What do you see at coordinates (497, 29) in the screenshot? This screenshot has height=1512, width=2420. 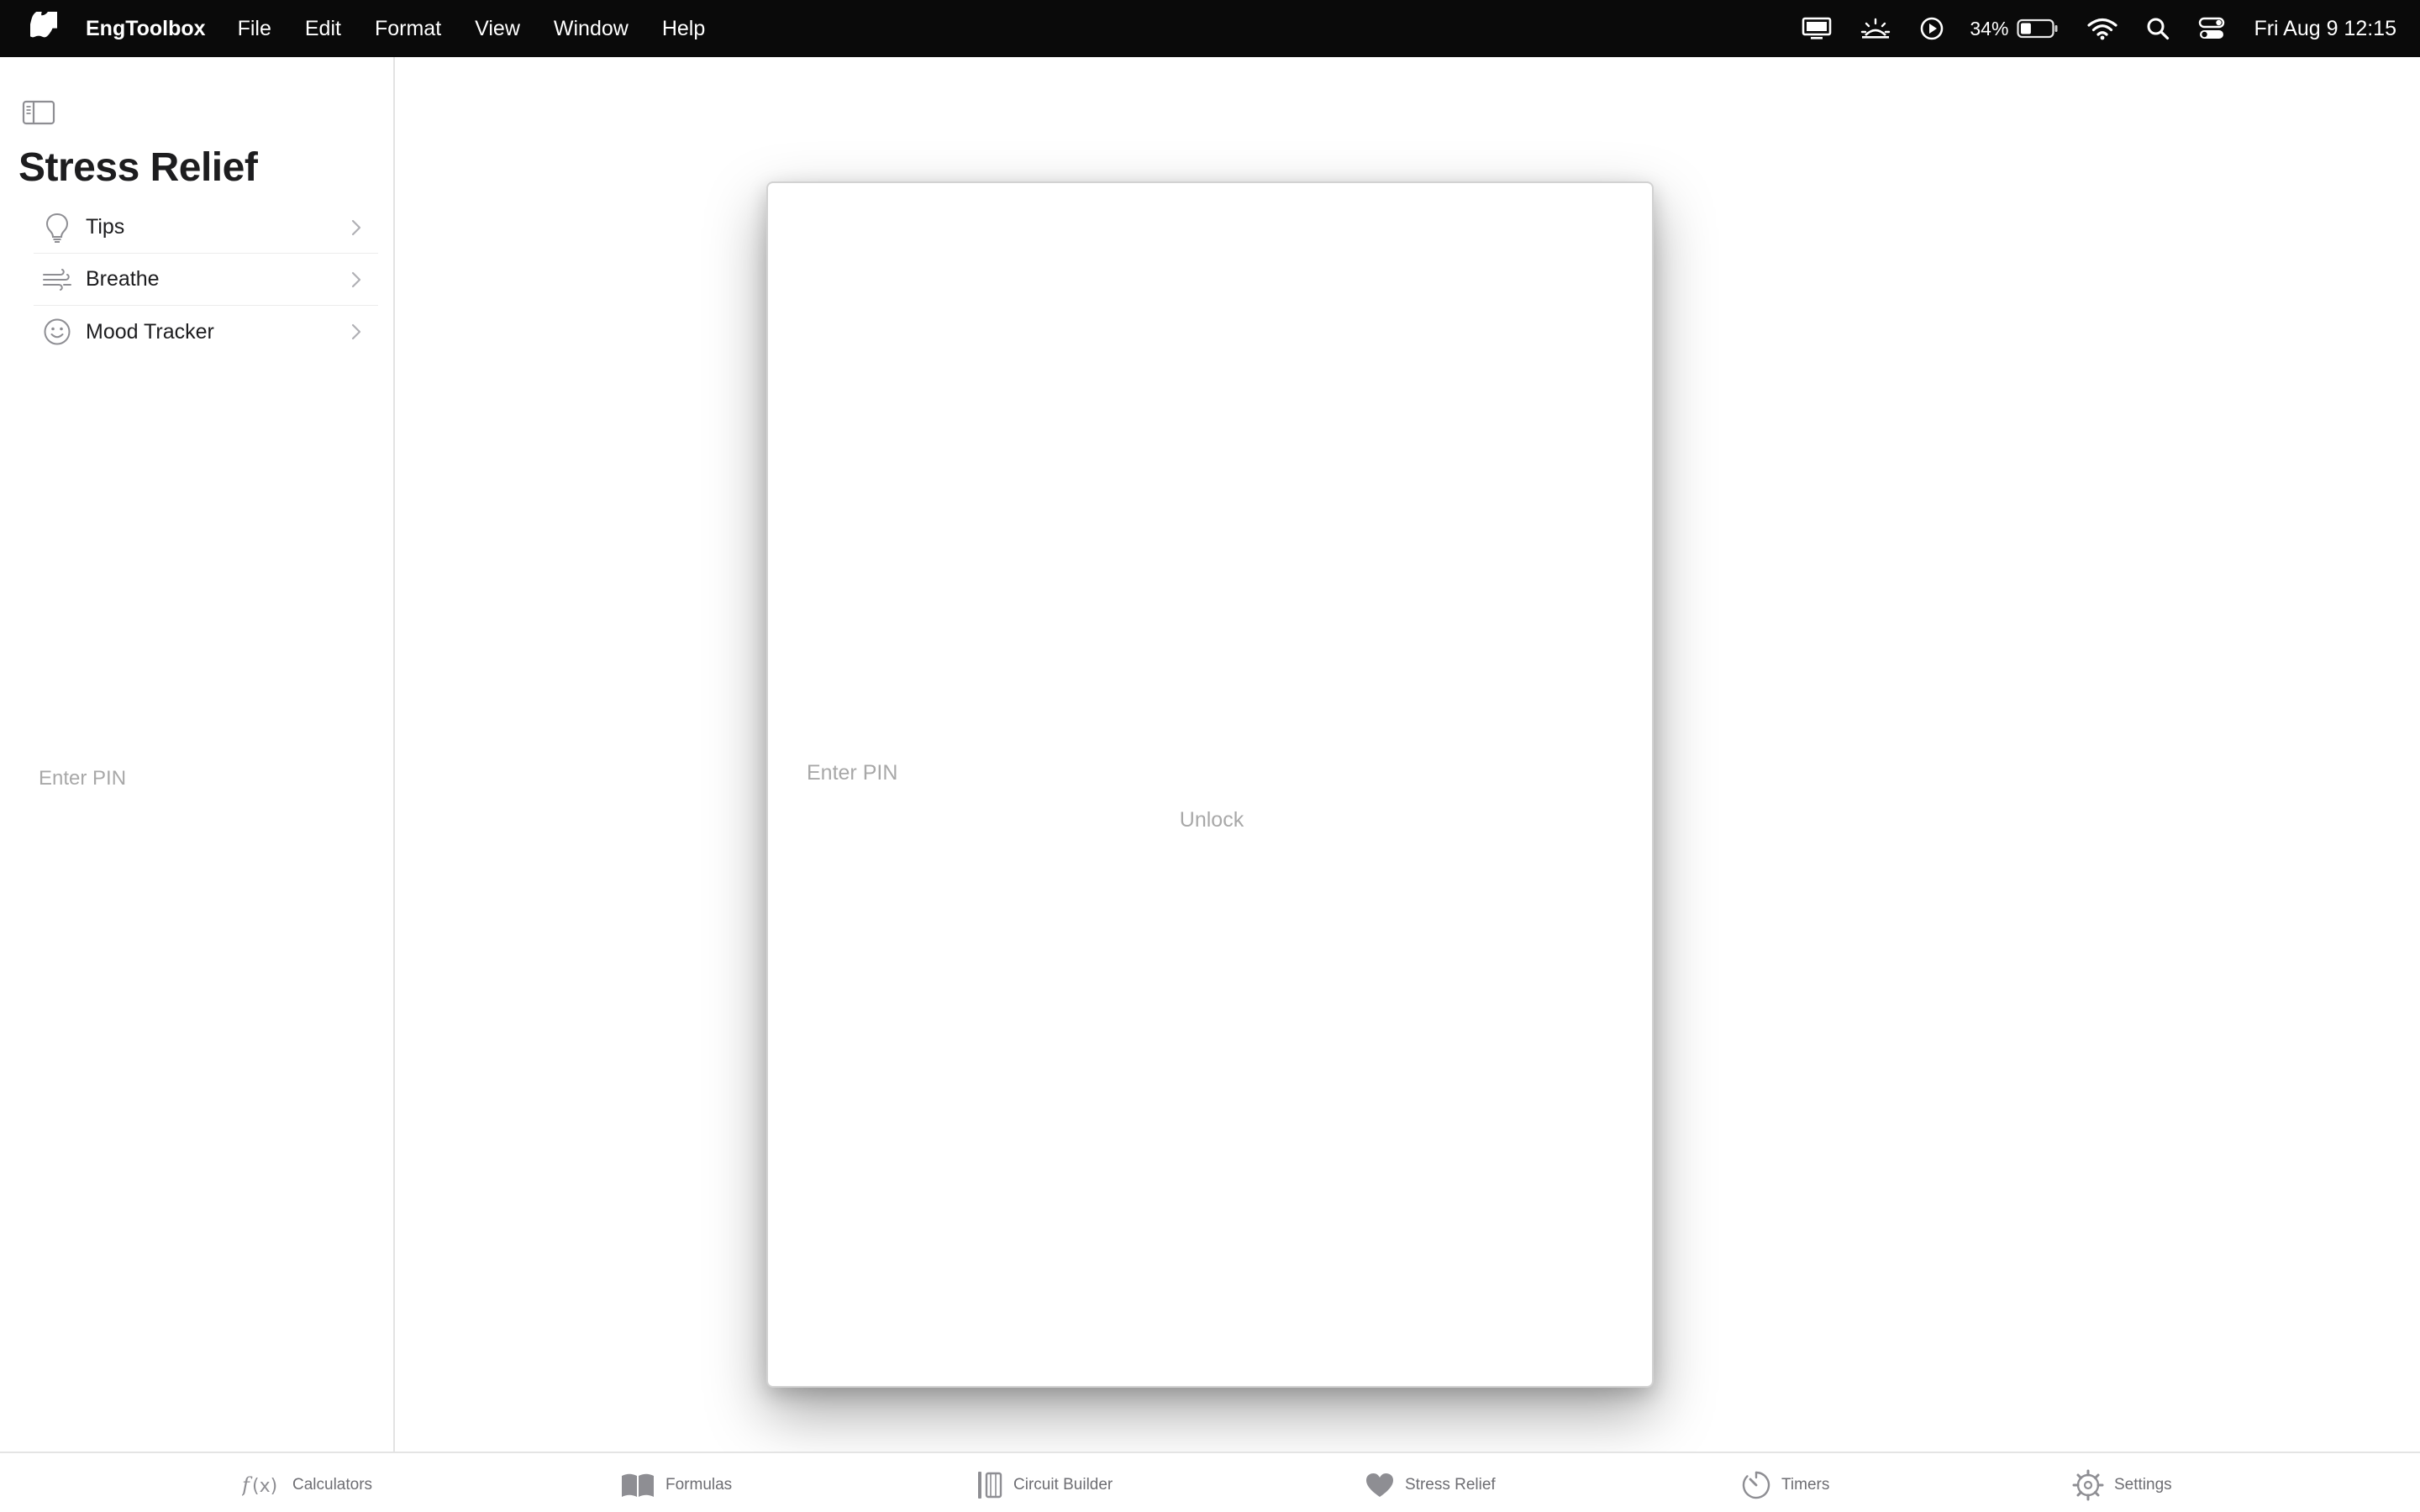 I see `view-menu: View` at bounding box center [497, 29].